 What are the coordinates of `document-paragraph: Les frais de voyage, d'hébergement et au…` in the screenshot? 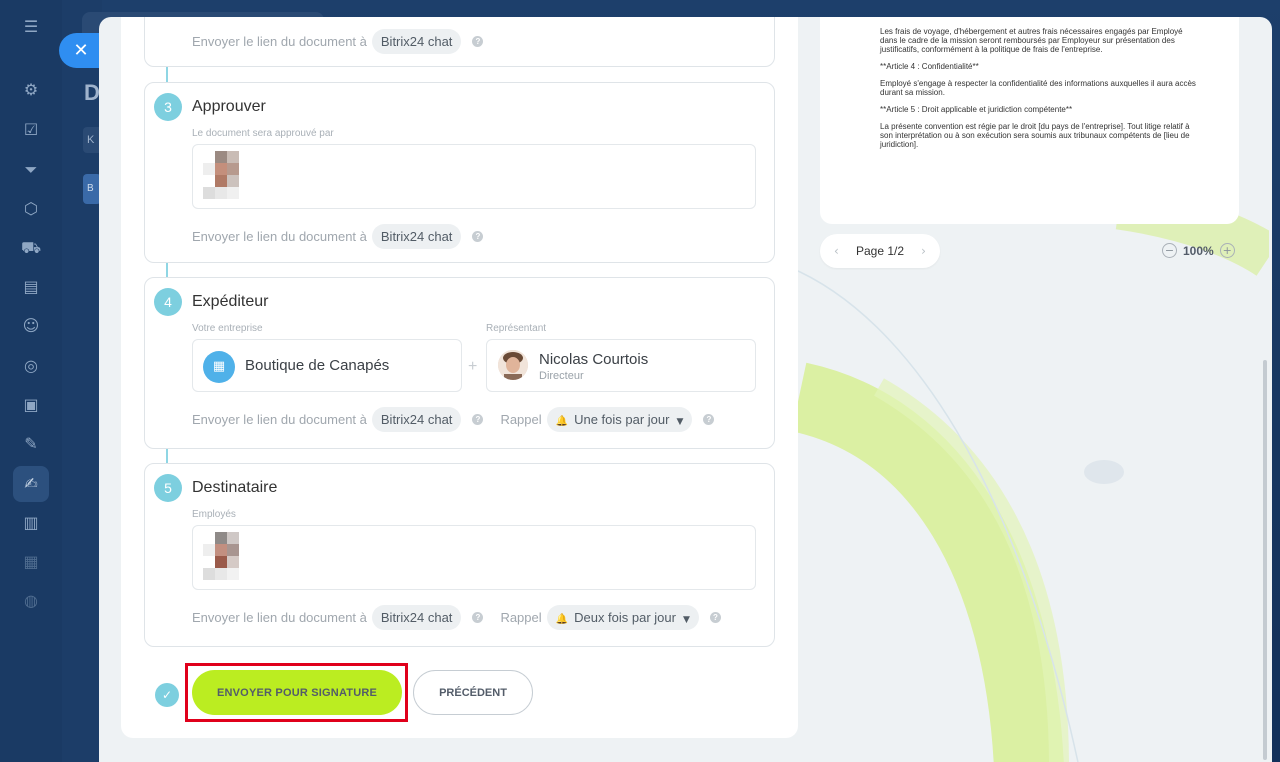 It's located at (1031, 40).